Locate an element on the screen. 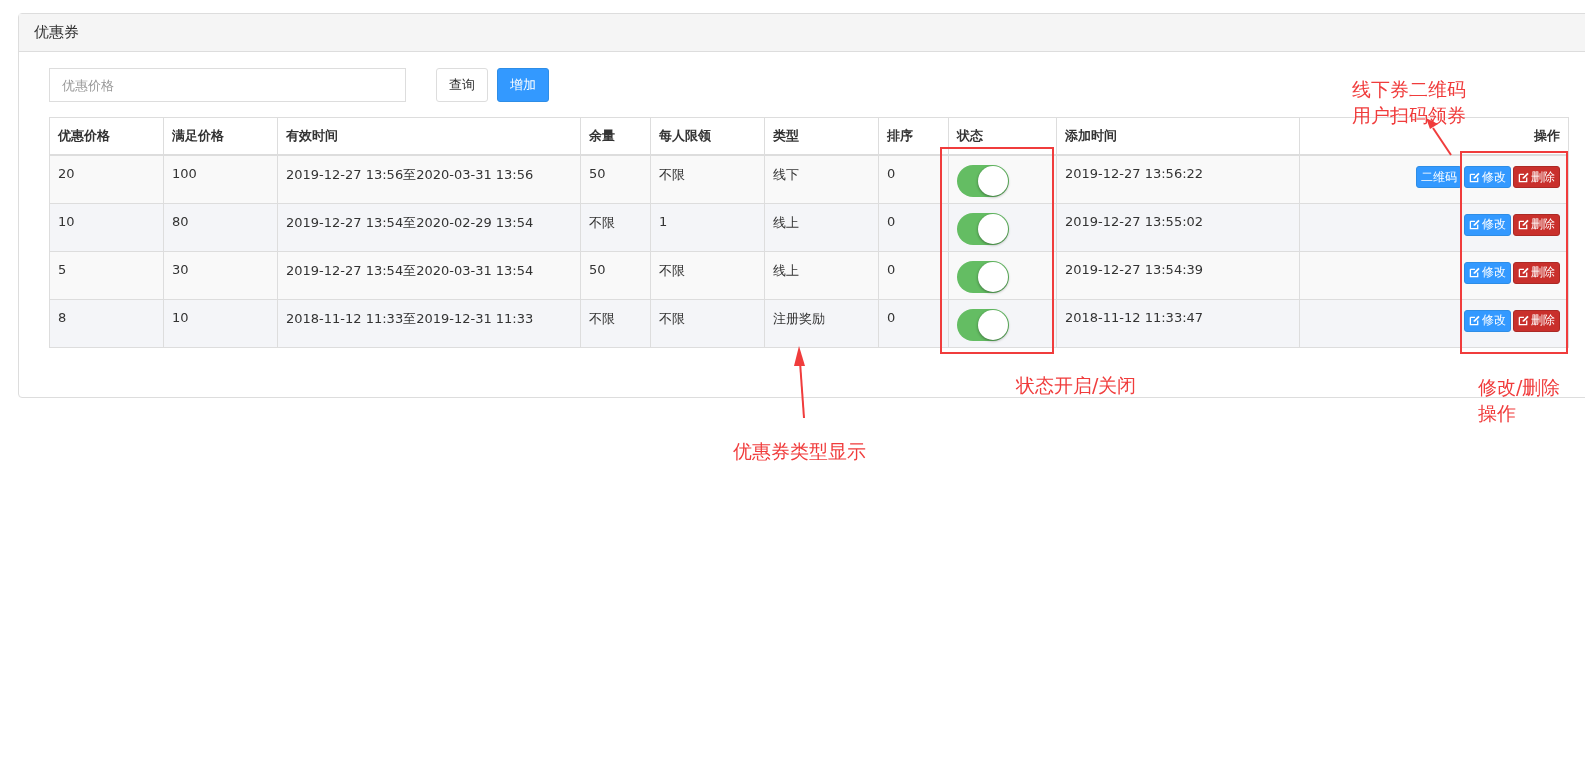 The height and width of the screenshot is (765, 1585). annotation-text: 操作 is located at coordinates (1497, 413).